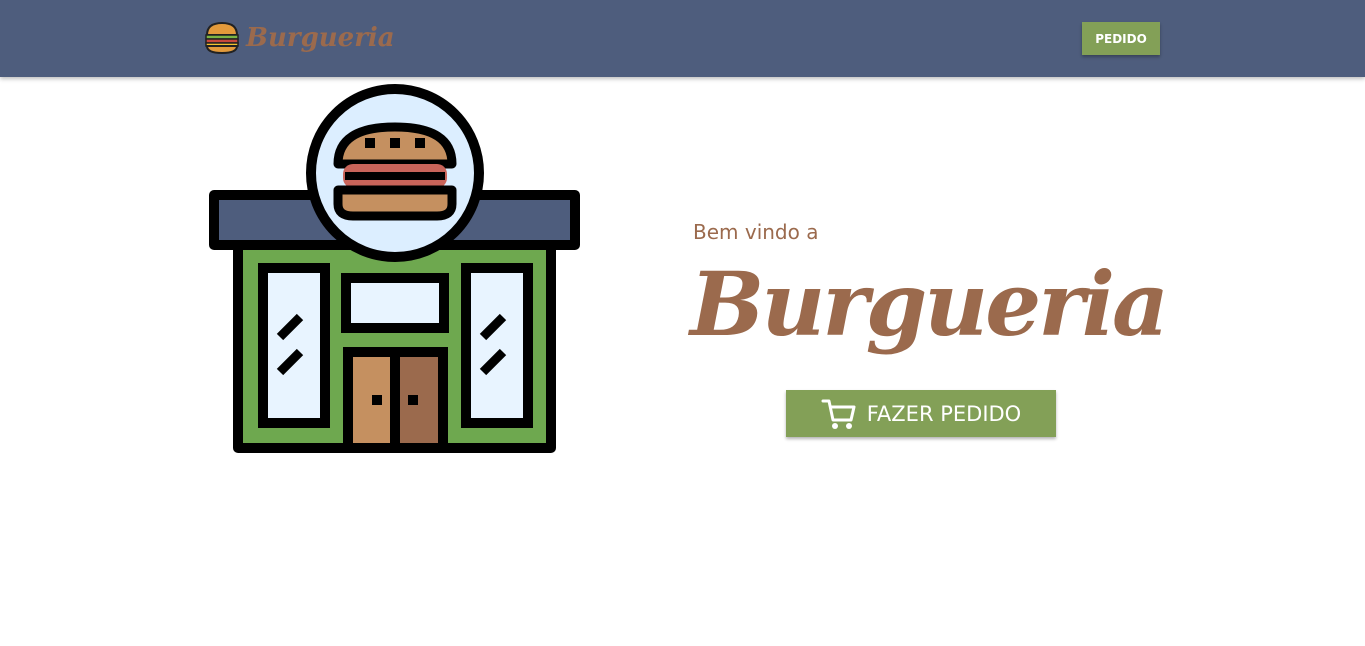 The width and height of the screenshot is (1365, 646). What do you see at coordinates (944, 413) in the screenshot?
I see `place-order-label: FAZER PEDIDO` at bounding box center [944, 413].